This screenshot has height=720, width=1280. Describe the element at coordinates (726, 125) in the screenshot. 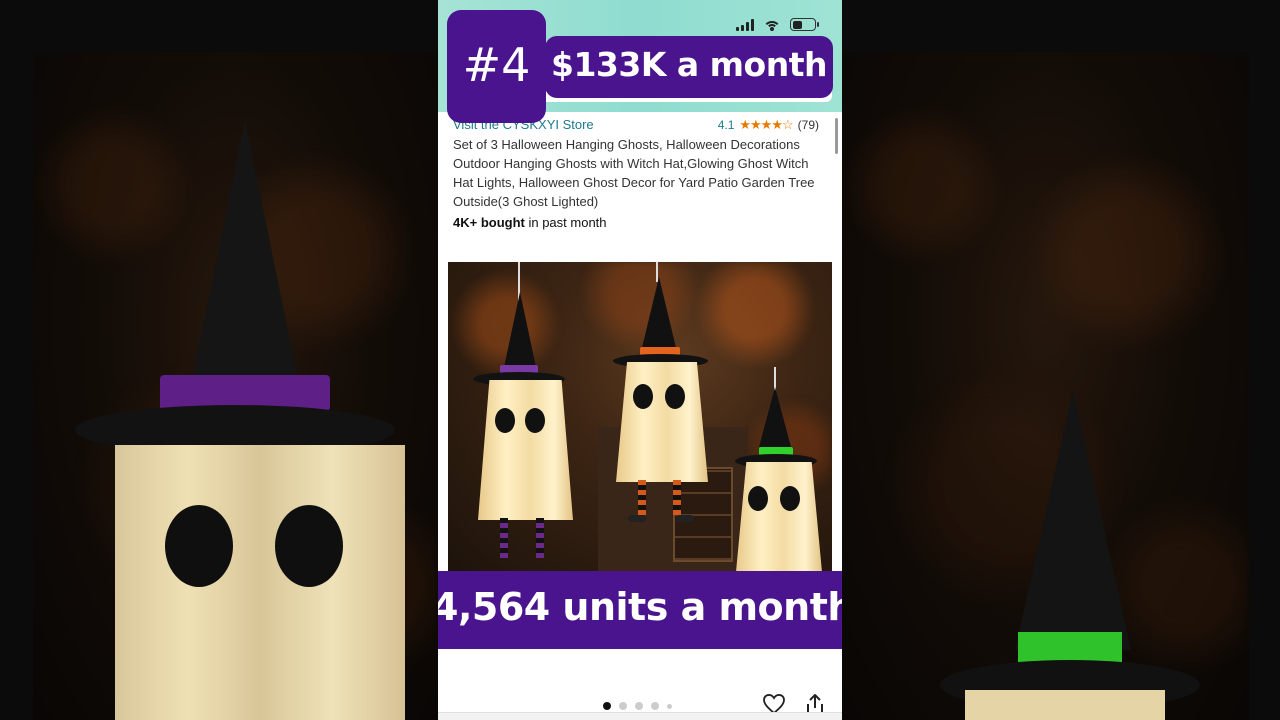

I see `rating-value: 4.1` at that location.